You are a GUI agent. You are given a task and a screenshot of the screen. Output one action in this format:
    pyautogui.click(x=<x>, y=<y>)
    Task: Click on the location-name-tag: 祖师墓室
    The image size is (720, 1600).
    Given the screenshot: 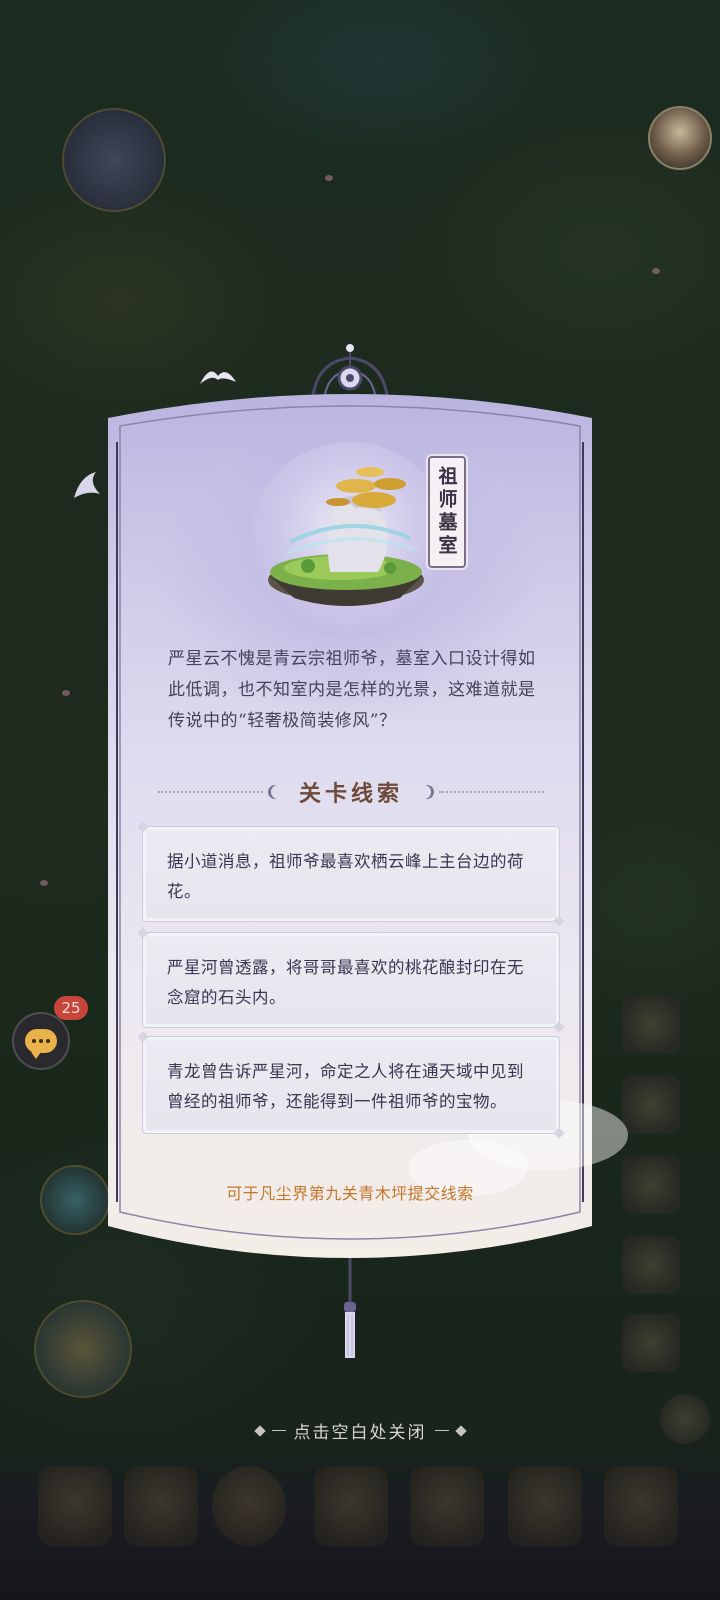 What is the action you would take?
    pyautogui.click(x=447, y=512)
    